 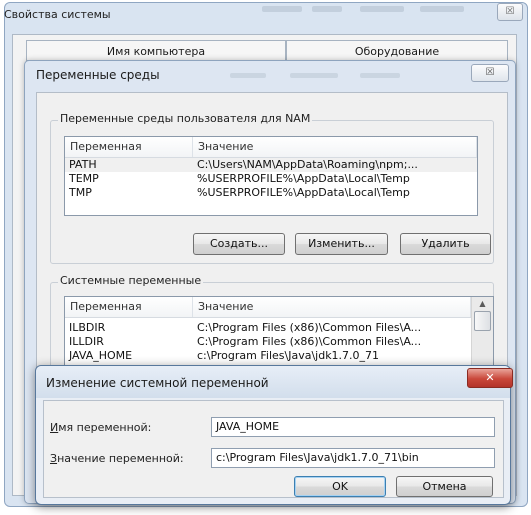 I want to click on cancel-button: Отмена, so click(x=444, y=486).